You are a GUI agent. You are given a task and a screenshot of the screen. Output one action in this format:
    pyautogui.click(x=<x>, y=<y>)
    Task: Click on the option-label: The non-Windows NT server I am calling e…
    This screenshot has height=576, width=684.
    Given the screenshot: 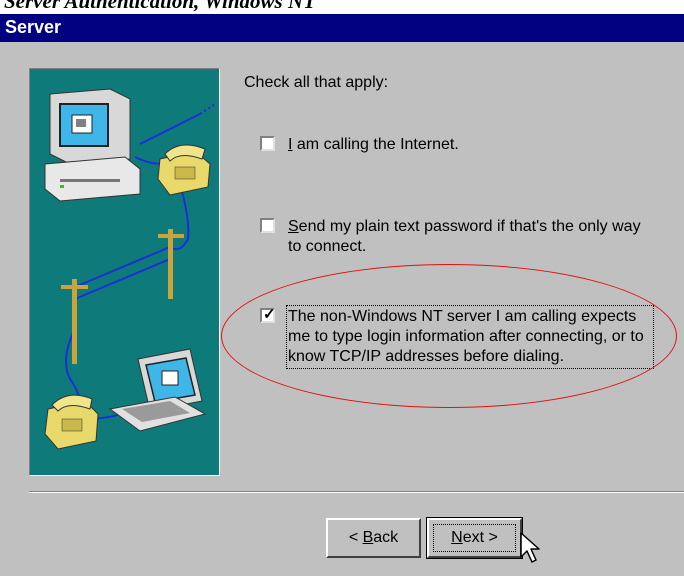 What is the action you would take?
    pyautogui.click(x=470, y=337)
    